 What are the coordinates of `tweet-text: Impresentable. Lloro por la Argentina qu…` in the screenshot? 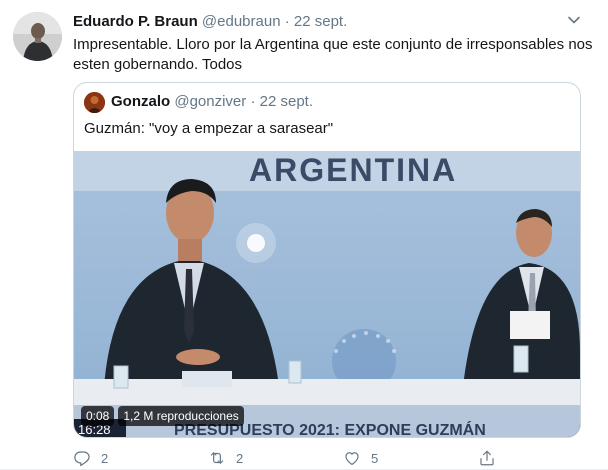 It's located at (333, 54).